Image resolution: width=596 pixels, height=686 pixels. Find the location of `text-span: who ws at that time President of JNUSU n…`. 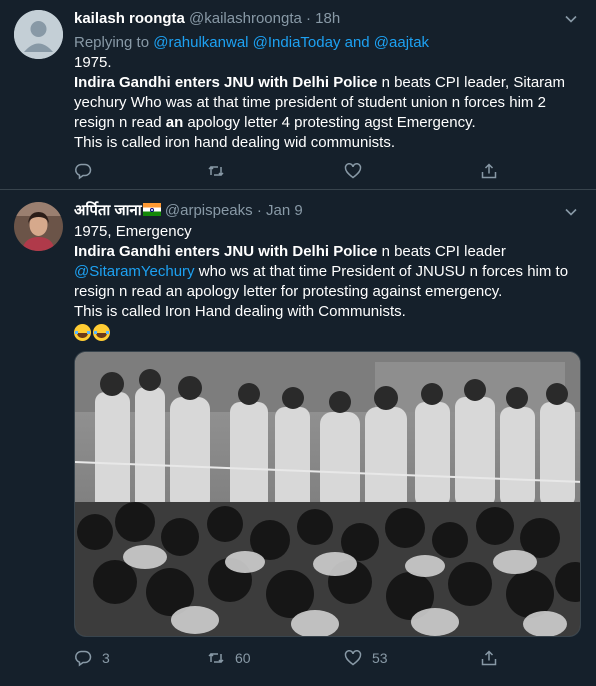

text-span: who ws at that time President of JNUSU n… is located at coordinates (381, 271).